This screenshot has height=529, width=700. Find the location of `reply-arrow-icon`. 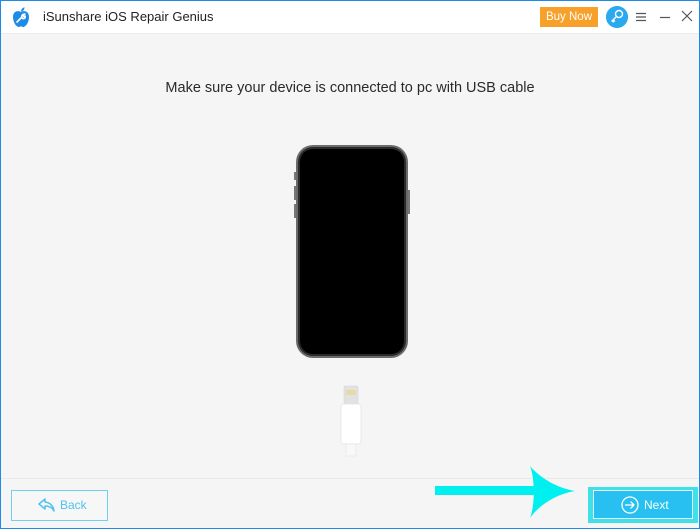

reply-arrow-icon is located at coordinates (46, 505).